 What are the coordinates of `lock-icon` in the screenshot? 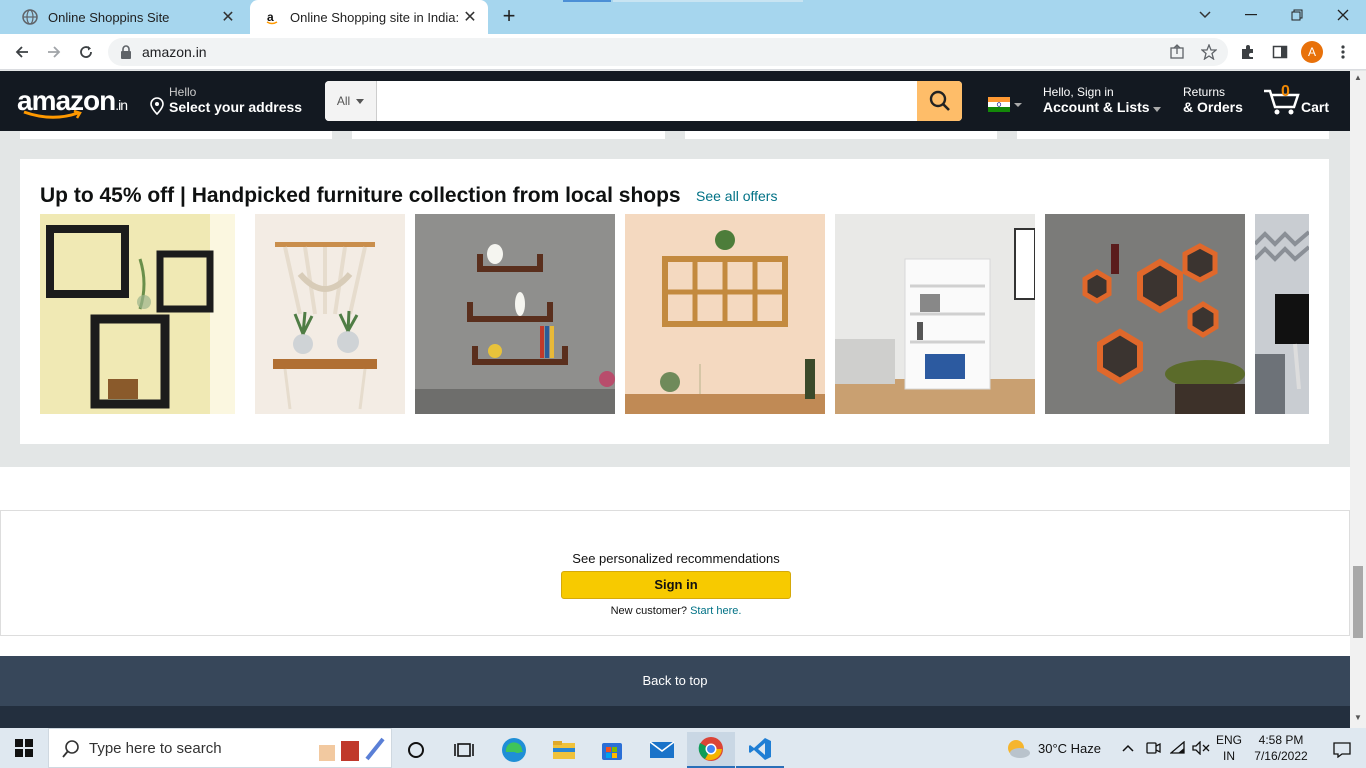 It's located at (126, 54).